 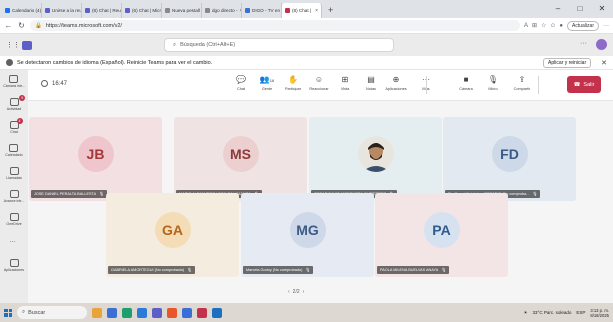 I want to click on rail-item: Aplicaciones, so click(x=14, y=265).